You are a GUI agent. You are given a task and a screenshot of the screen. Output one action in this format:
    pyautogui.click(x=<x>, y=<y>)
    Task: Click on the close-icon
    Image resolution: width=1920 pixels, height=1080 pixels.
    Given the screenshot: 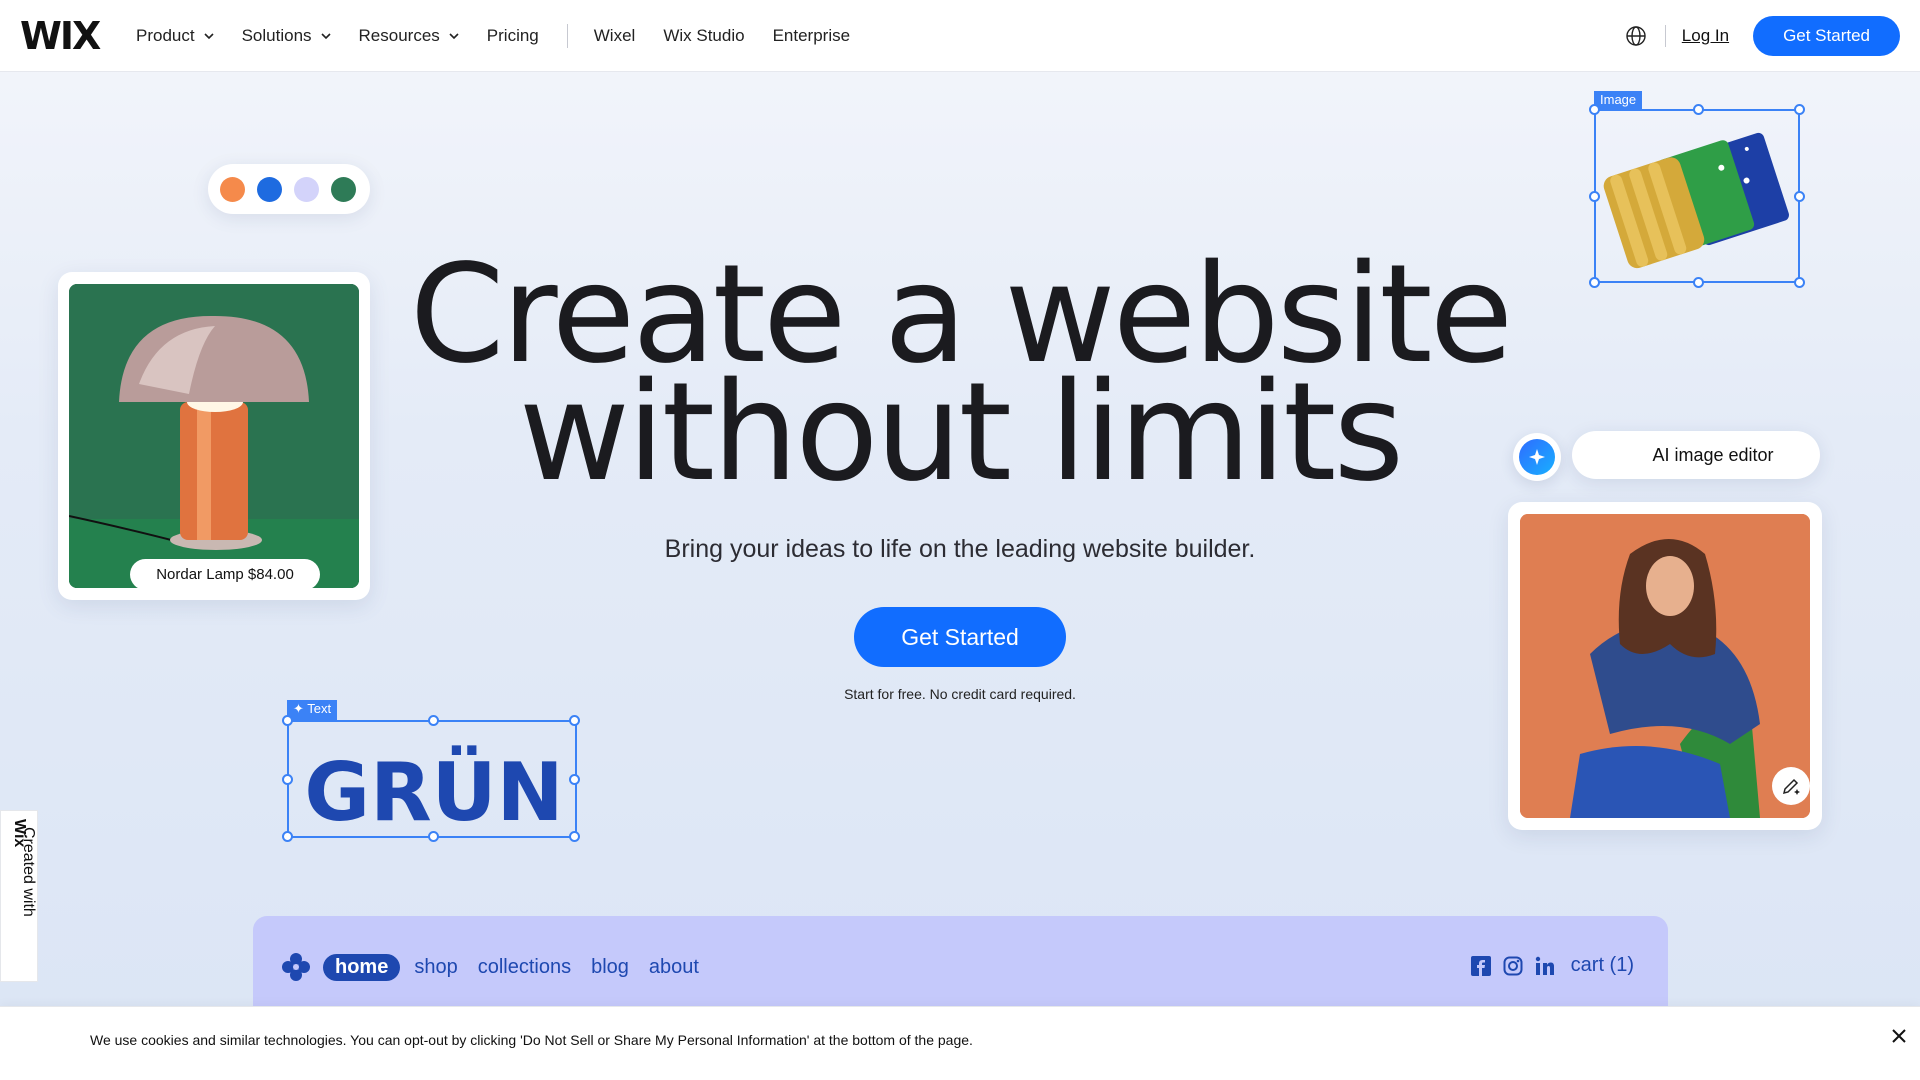 What is the action you would take?
    pyautogui.click(x=1899, y=1036)
    